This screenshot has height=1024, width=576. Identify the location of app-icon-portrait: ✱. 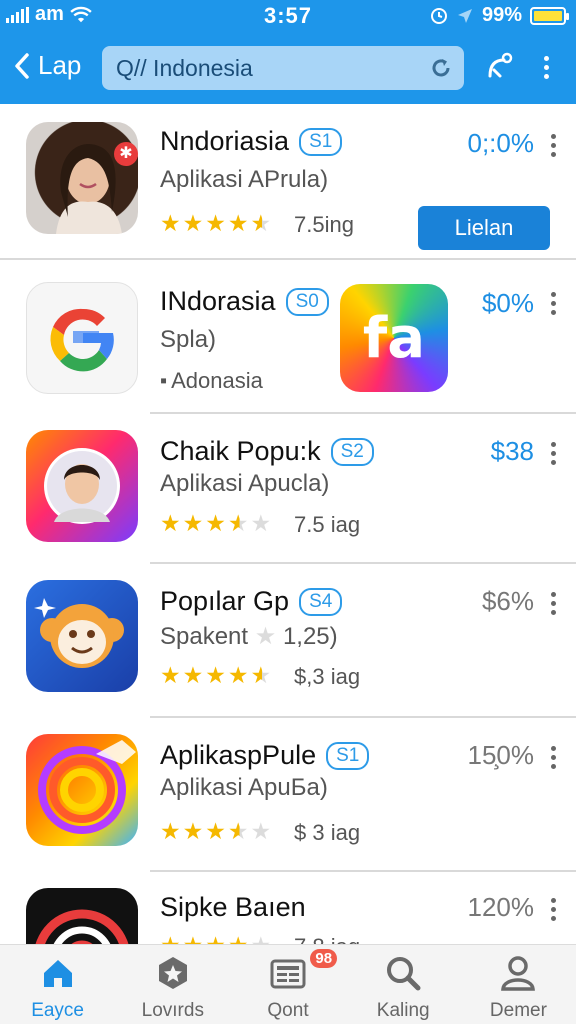
(82, 178).